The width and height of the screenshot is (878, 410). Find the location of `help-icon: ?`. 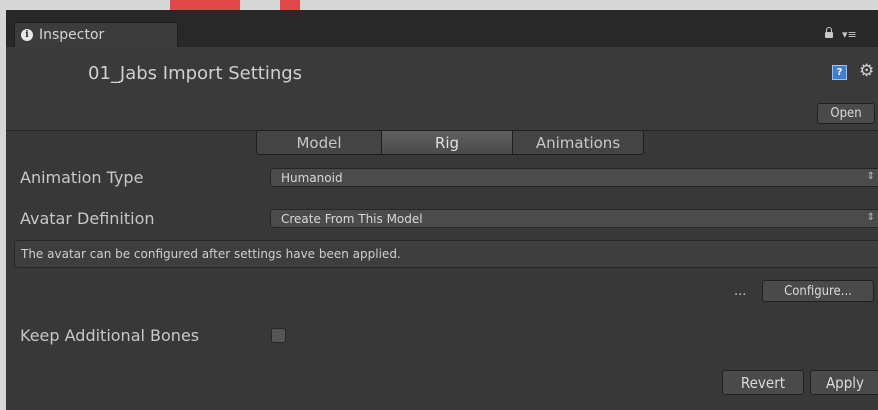

help-icon: ? is located at coordinates (839, 72).